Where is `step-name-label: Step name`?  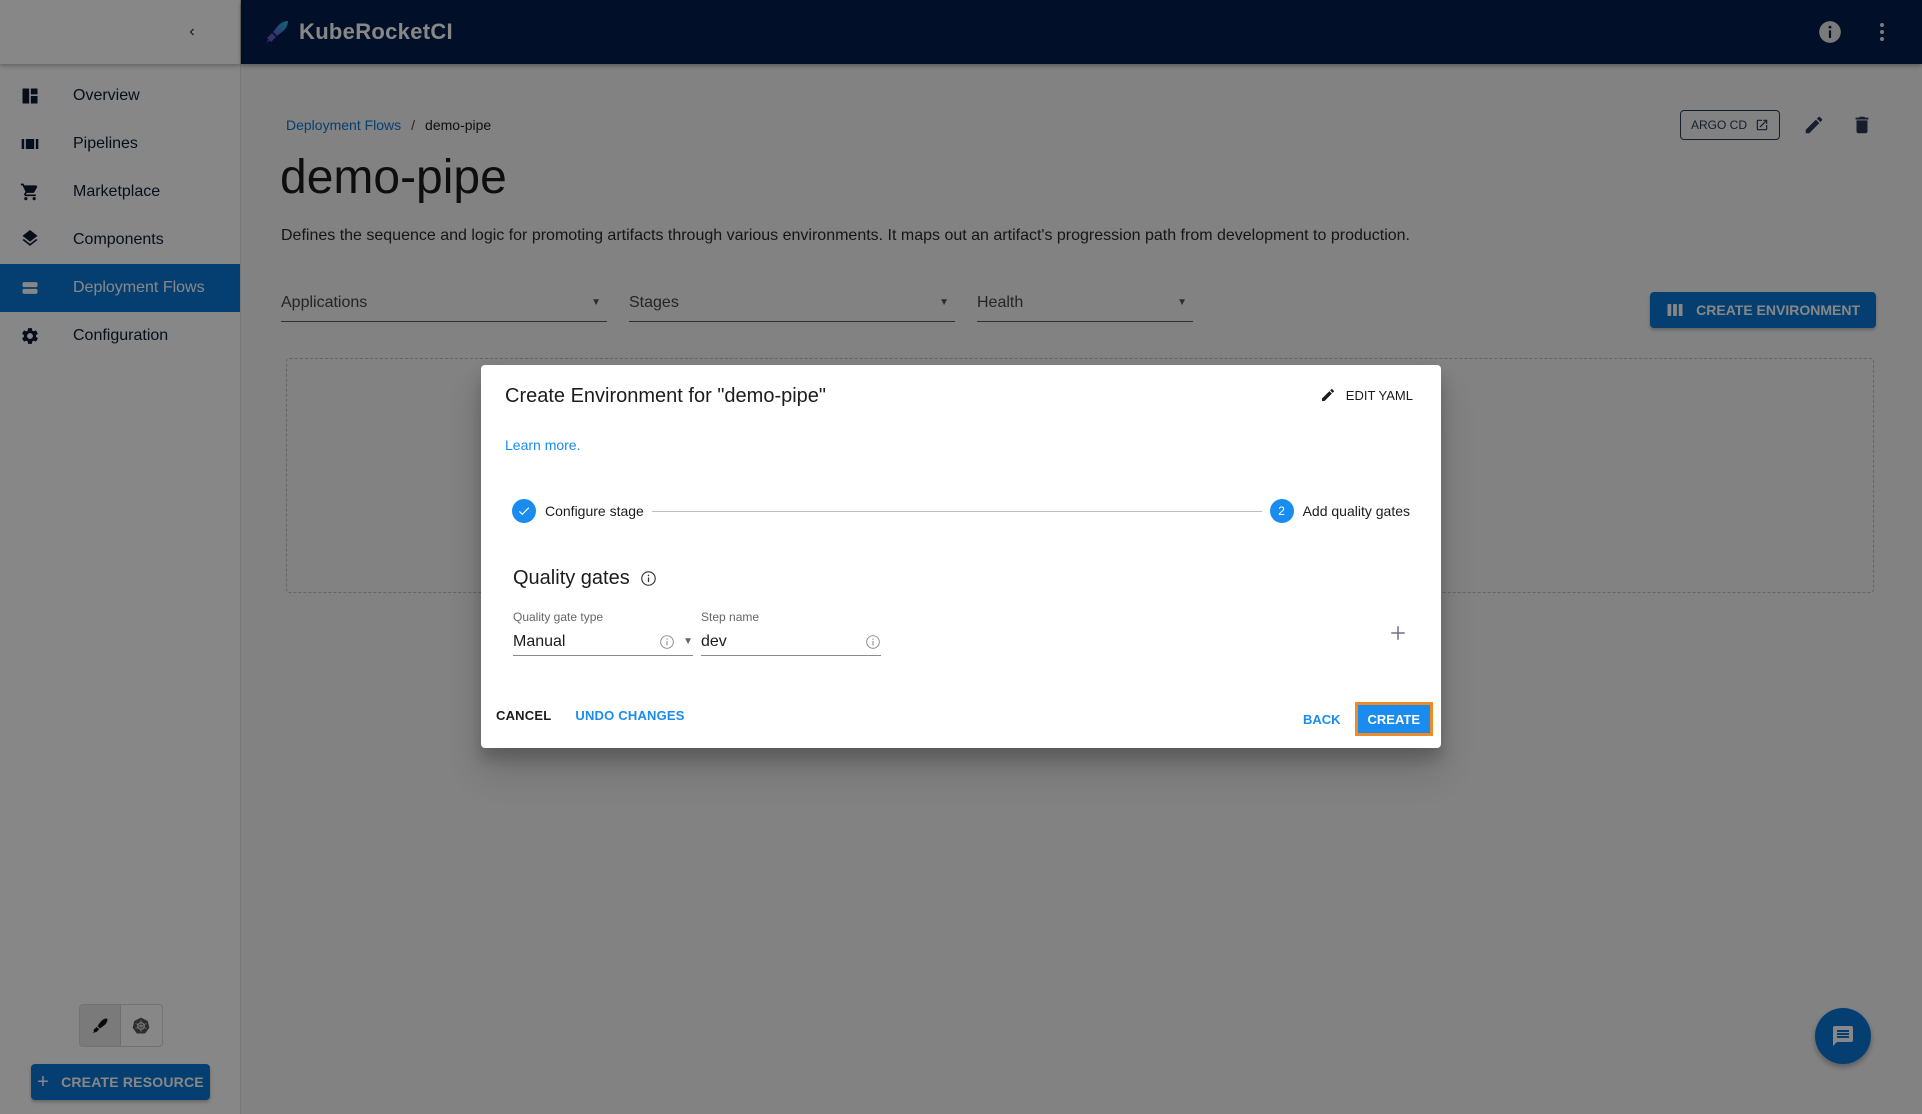
step-name-label: Step name is located at coordinates (730, 617).